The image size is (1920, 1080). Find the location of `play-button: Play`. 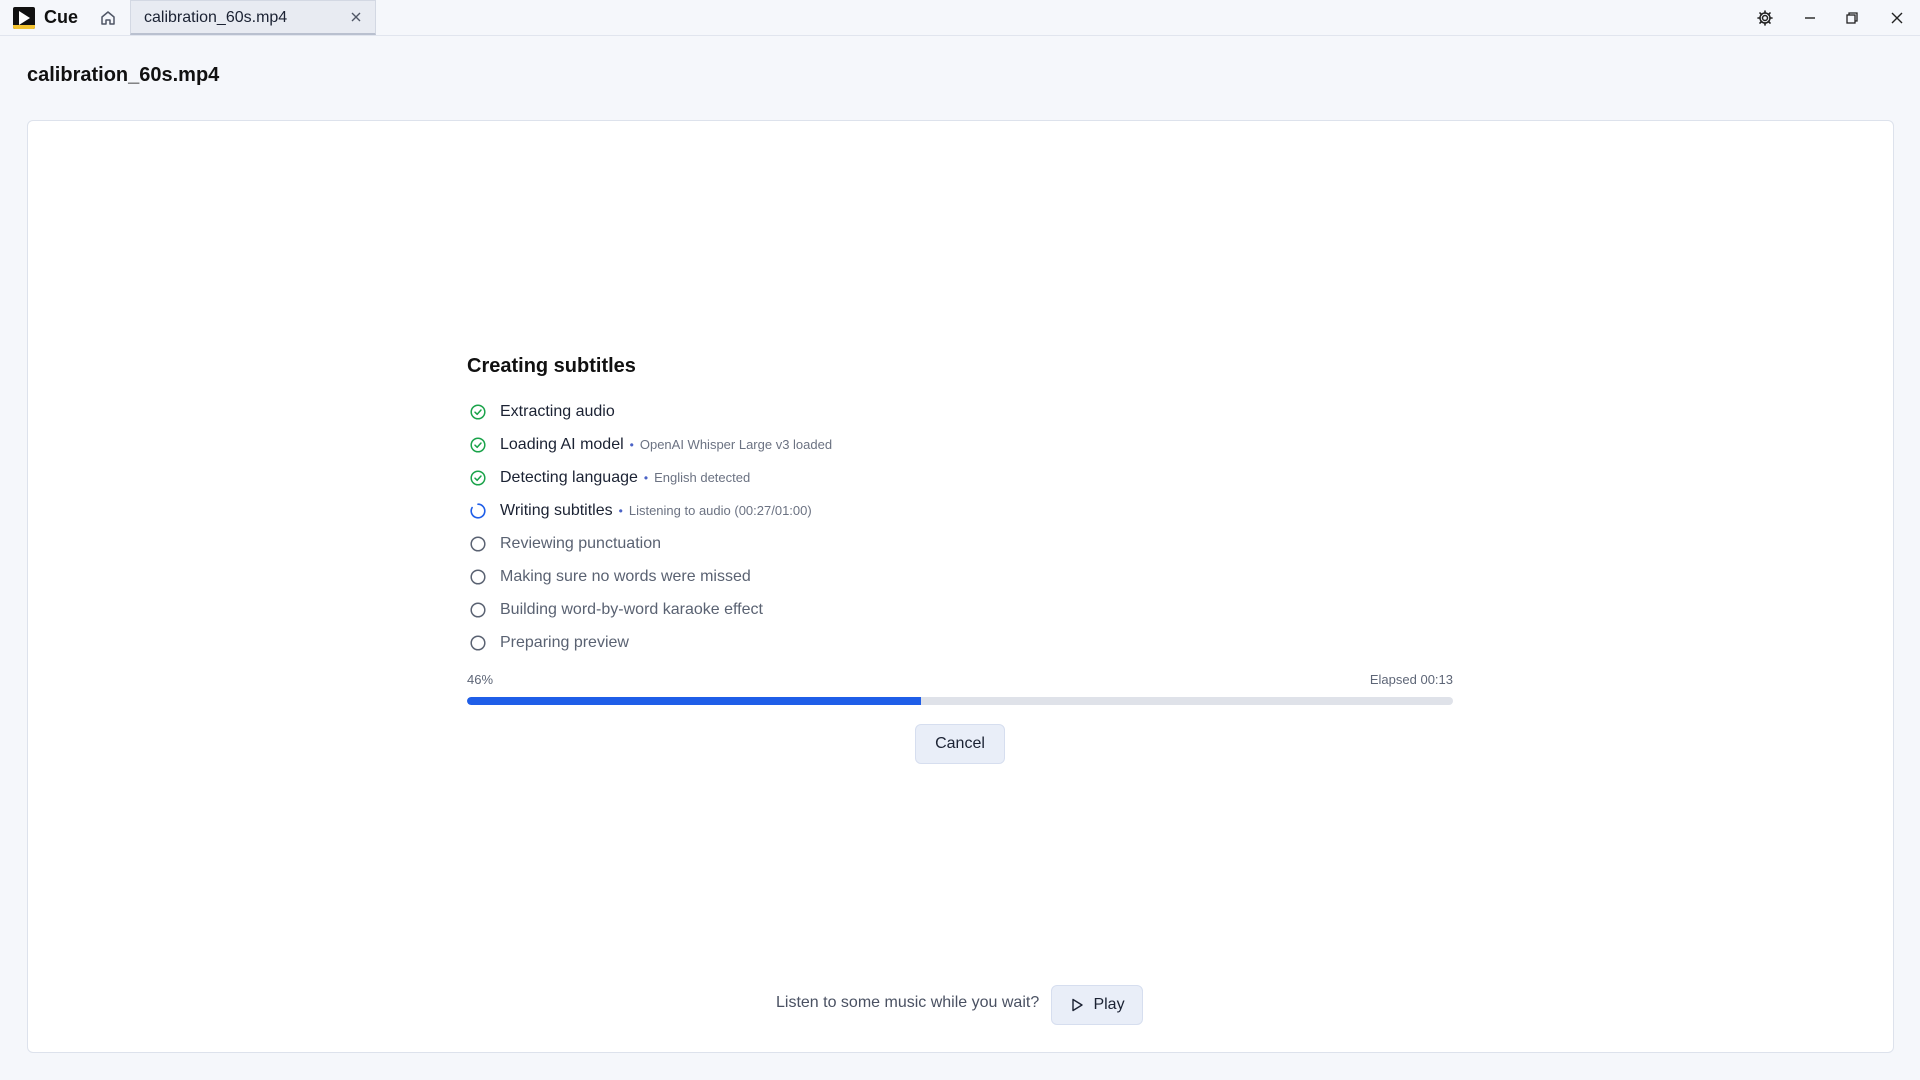

play-button: Play is located at coordinates (1097, 1005).